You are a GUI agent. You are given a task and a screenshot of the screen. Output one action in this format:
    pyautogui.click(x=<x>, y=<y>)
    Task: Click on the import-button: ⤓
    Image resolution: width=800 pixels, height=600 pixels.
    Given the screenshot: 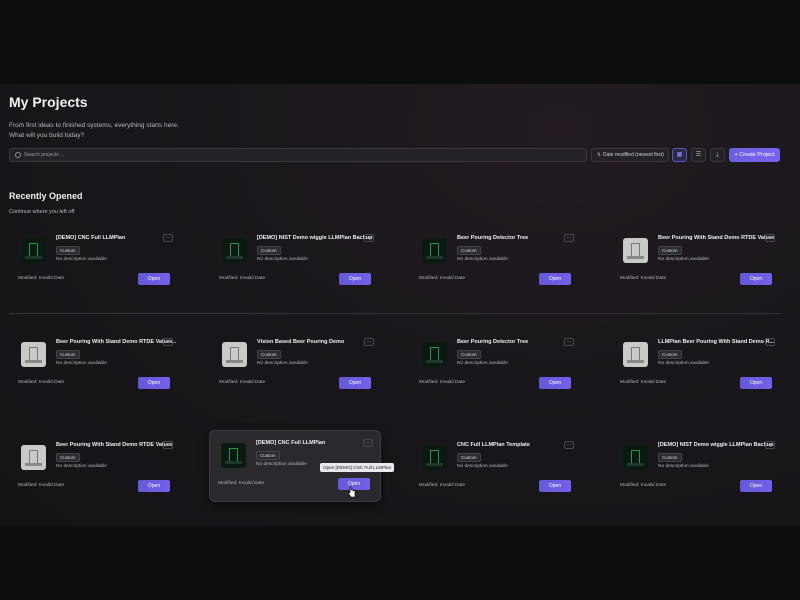 What is the action you would take?
    pyautogui.click(x=717, y=155)
    